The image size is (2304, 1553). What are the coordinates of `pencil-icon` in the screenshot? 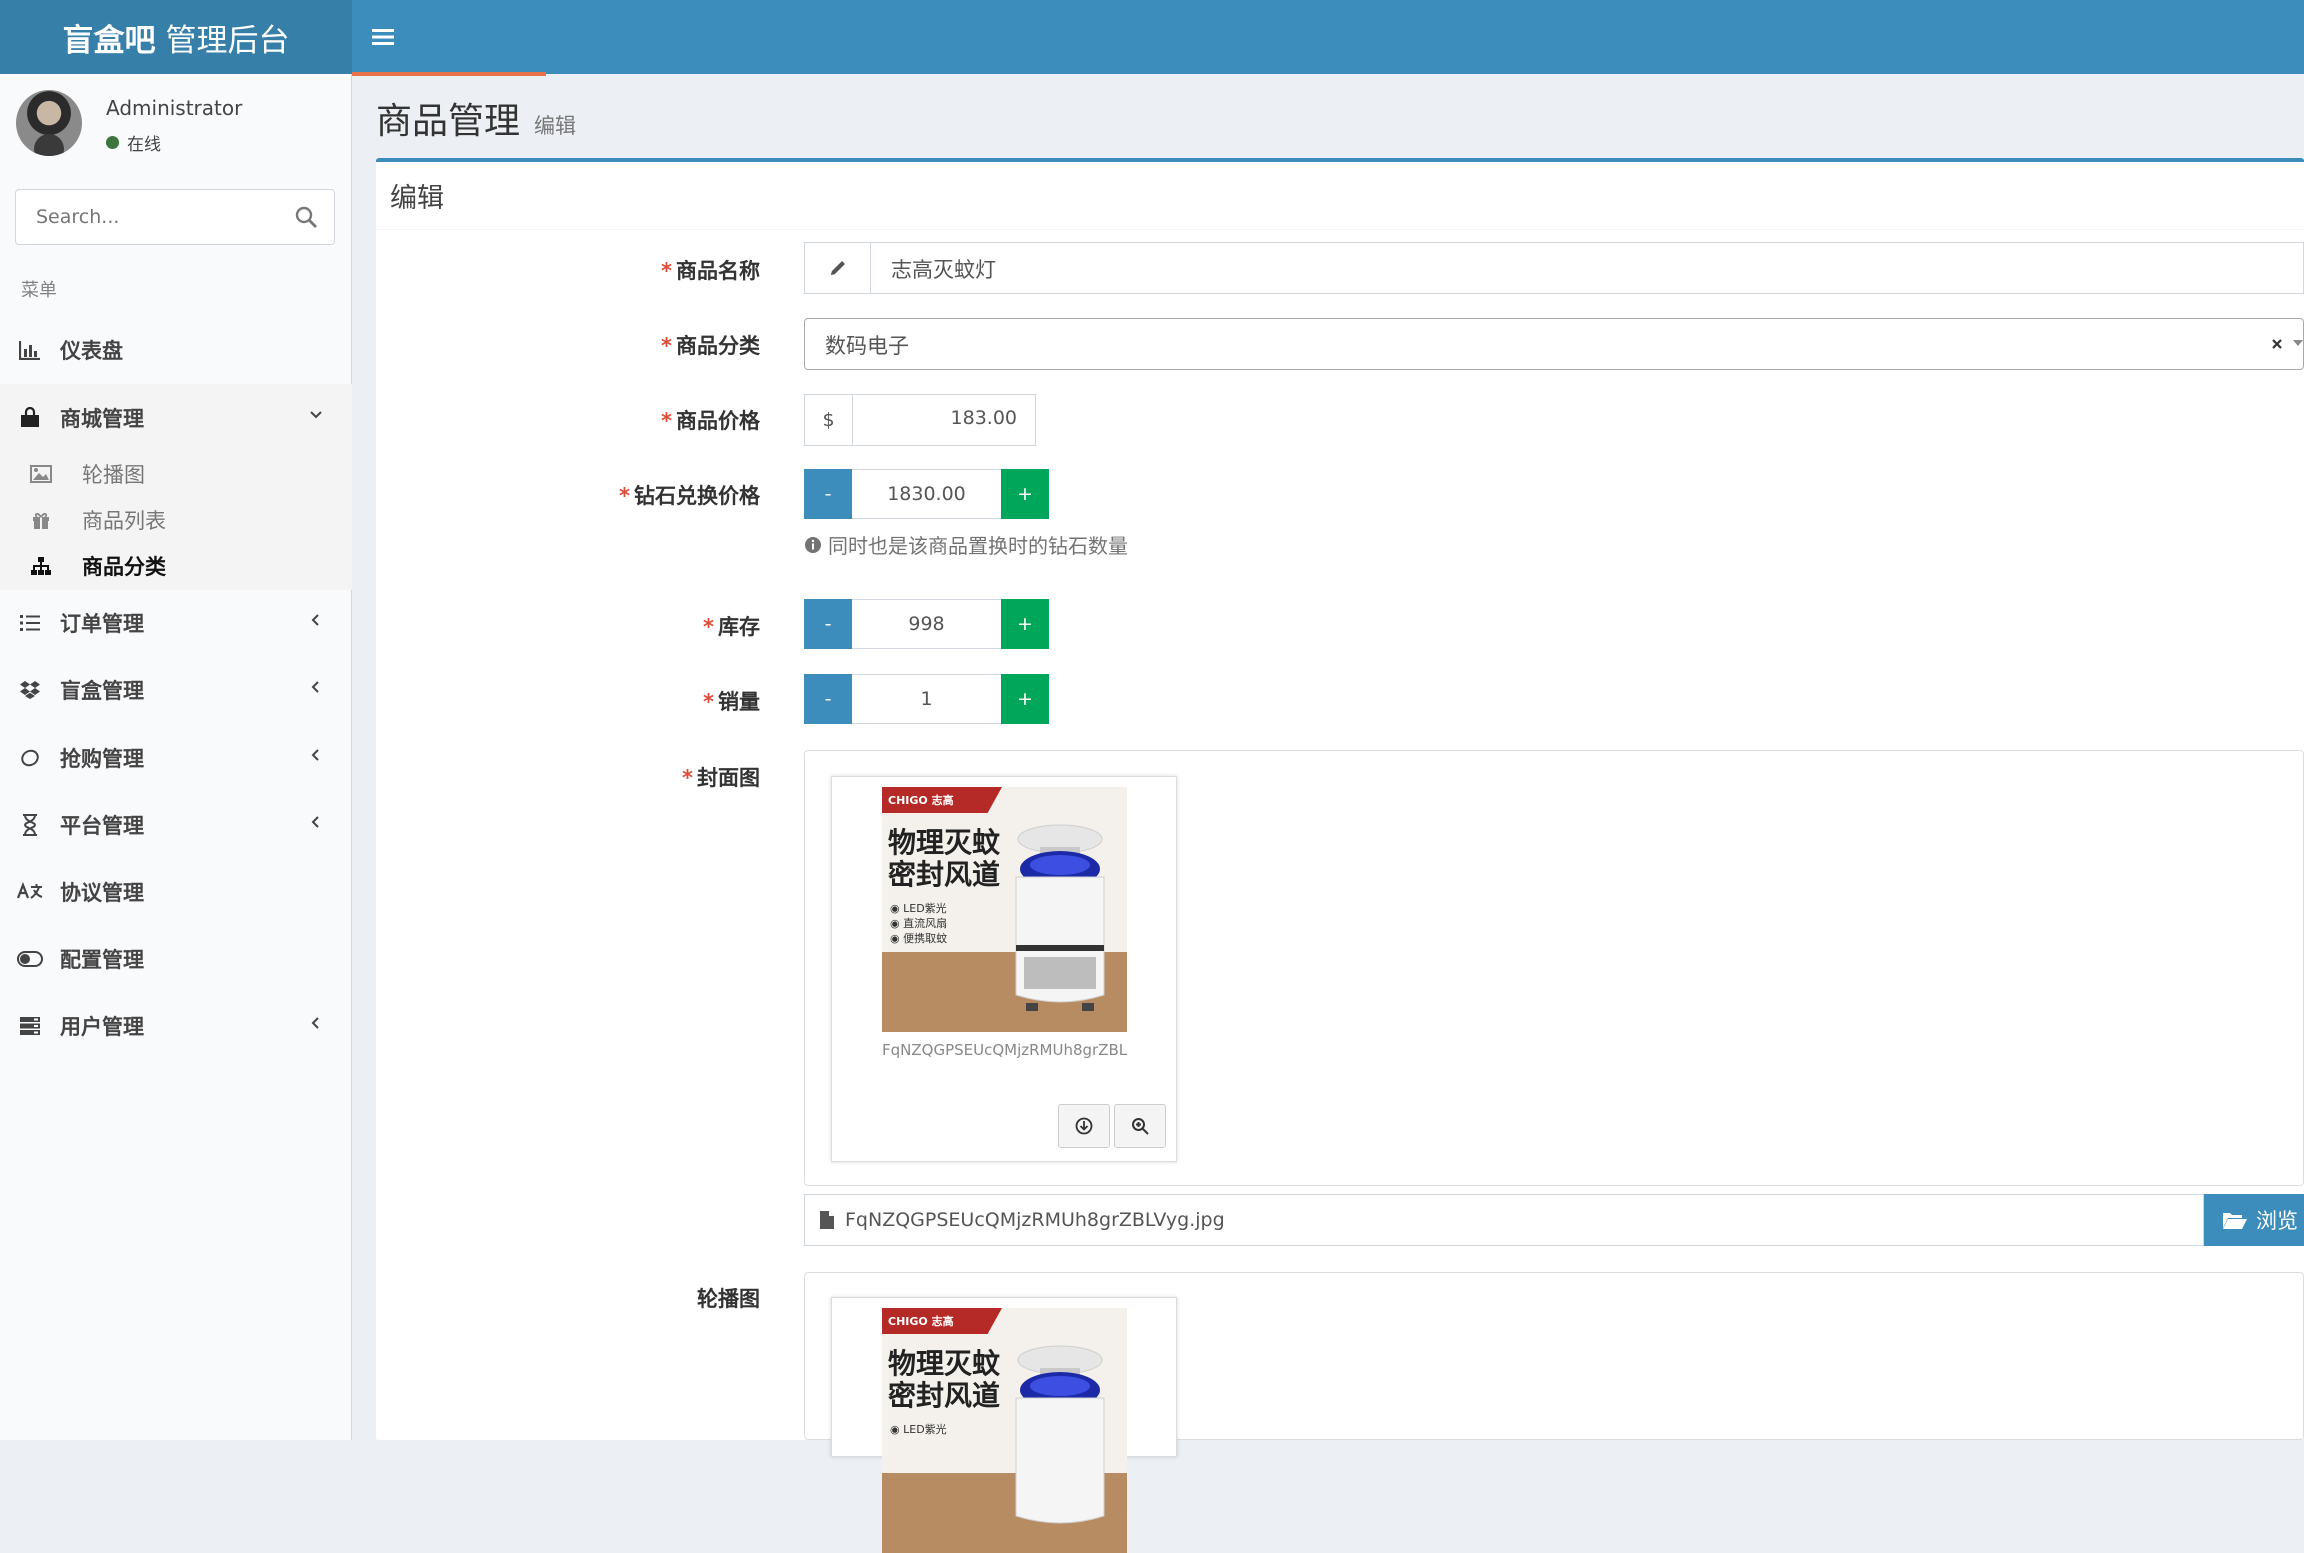 It's located at (837, 268).